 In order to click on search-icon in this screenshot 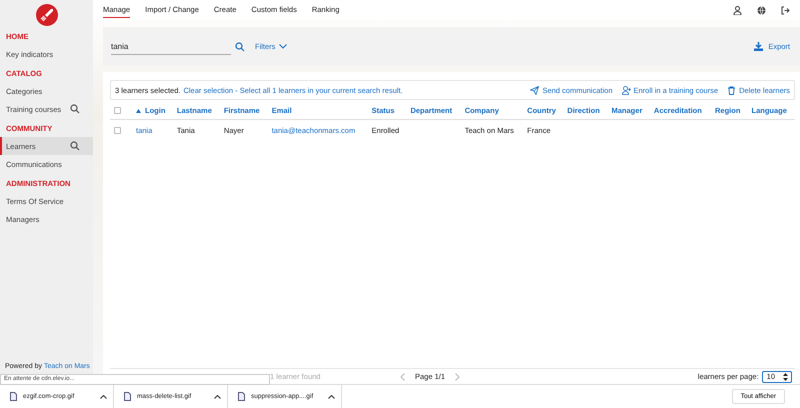, I will do `click(240, 47)`.